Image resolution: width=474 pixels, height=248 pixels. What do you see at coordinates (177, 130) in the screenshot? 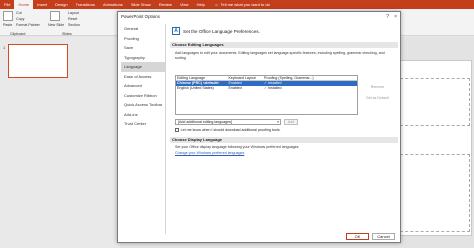
I see `notify-checkbox` at bounding box center [177, 130].